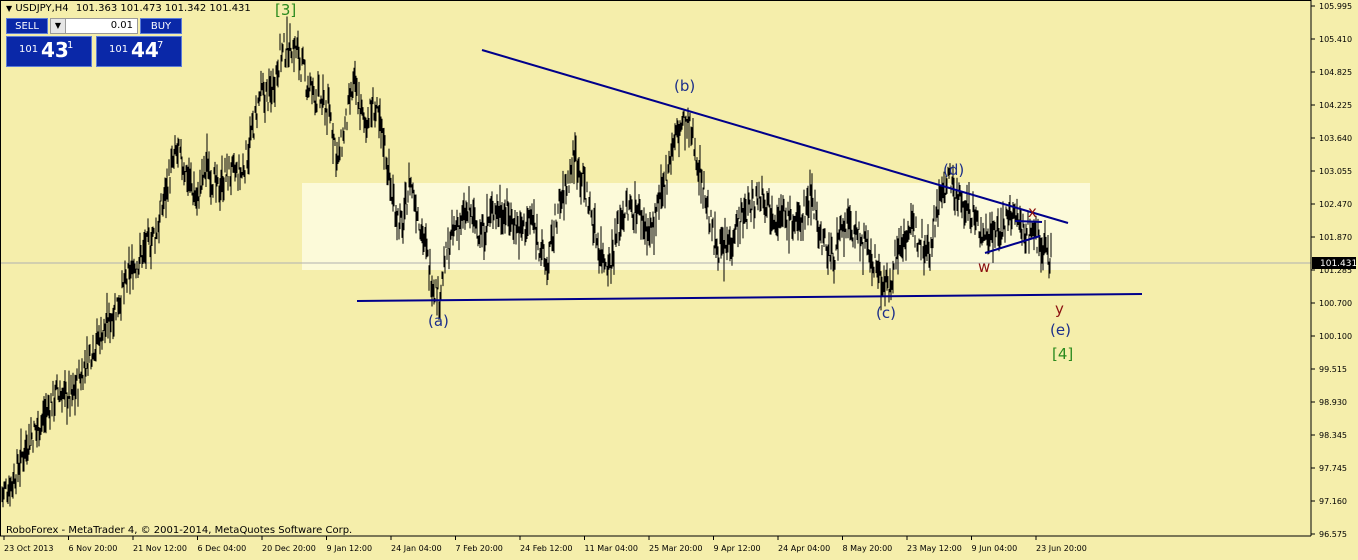 This screenshot has height=560, width=1358. Describe the element at coordinates (868, 548) in the screenshot. I see `time-tick-label: 8 May 20:00` at that location.